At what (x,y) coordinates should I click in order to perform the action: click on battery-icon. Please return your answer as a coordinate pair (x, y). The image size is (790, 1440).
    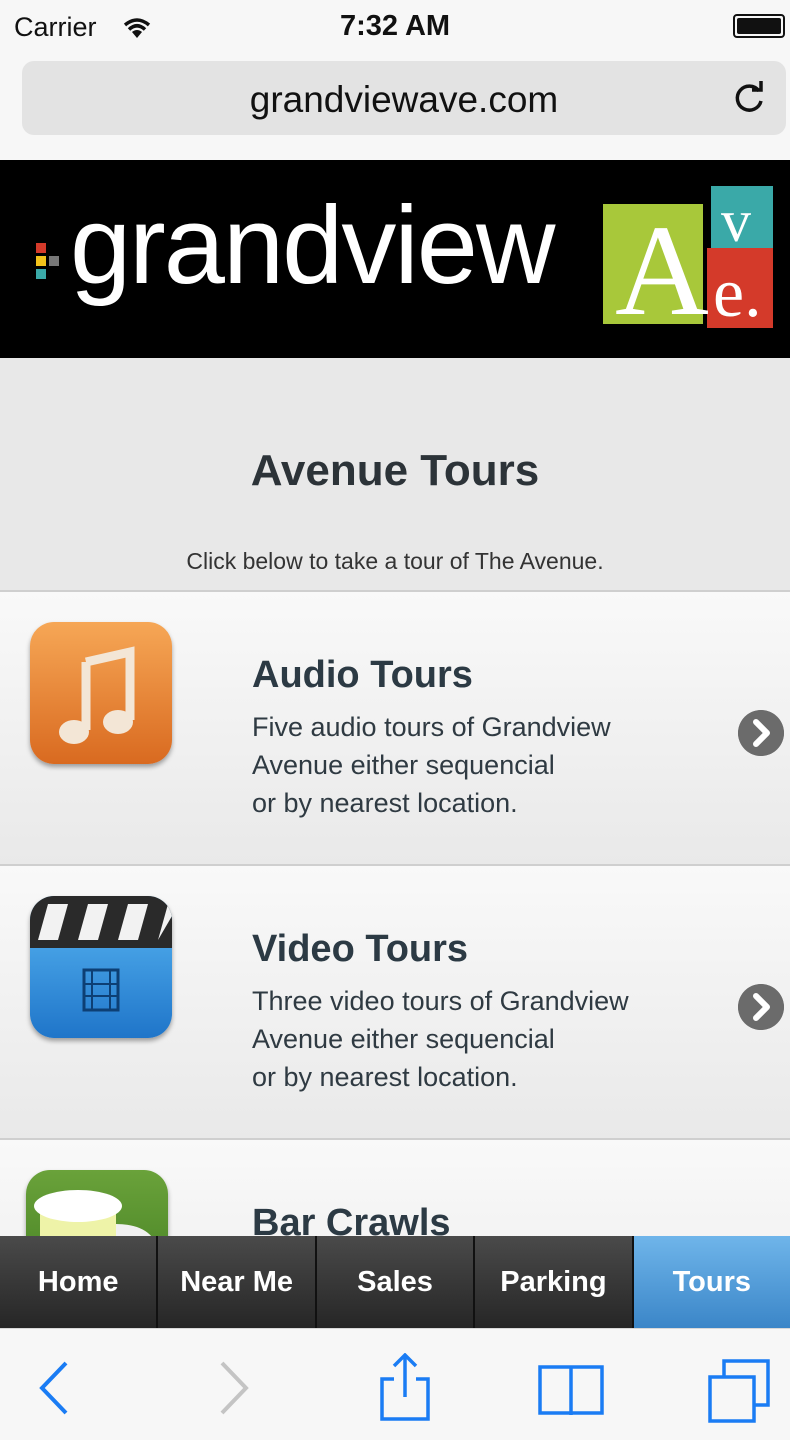
    Looking at the image, I should click on (759, 26).